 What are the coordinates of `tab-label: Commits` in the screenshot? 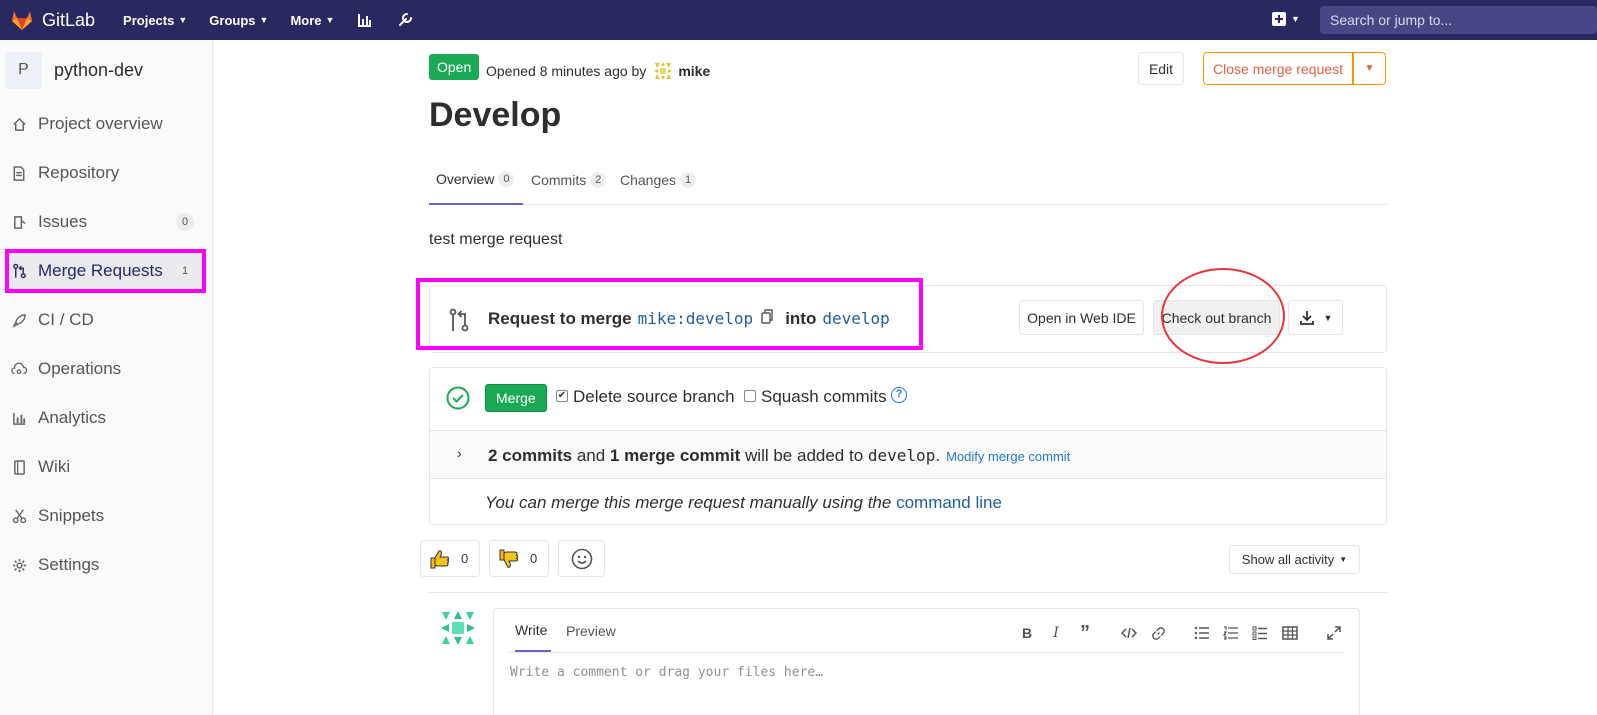 It's located at (559, 179).